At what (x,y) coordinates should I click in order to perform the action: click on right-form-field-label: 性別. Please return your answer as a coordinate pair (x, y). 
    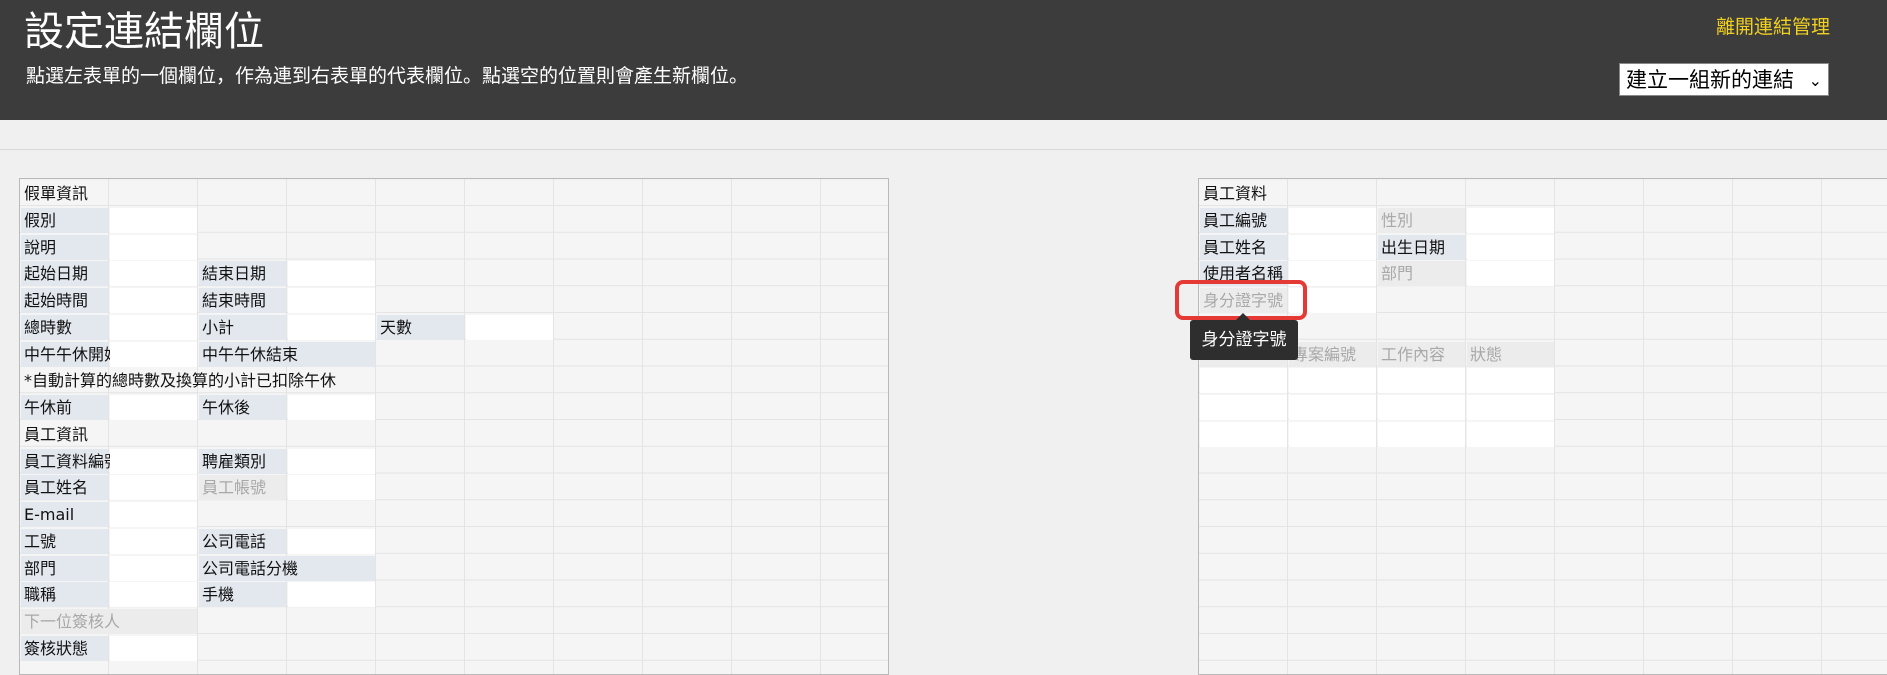
    Looking at the image, I should click on (1421, 220).